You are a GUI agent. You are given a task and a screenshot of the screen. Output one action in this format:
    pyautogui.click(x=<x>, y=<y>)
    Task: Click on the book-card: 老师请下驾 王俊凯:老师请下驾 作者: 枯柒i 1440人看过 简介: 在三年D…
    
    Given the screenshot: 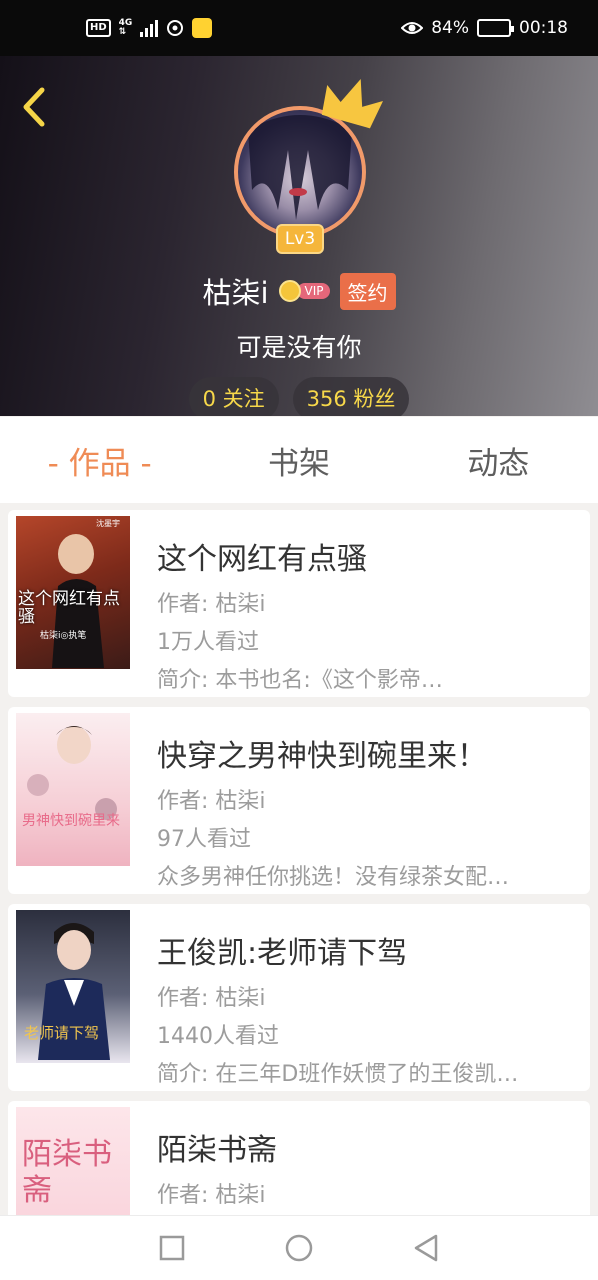 What is the action you would take?
    pyautogui.click(x=299, y=997)
    